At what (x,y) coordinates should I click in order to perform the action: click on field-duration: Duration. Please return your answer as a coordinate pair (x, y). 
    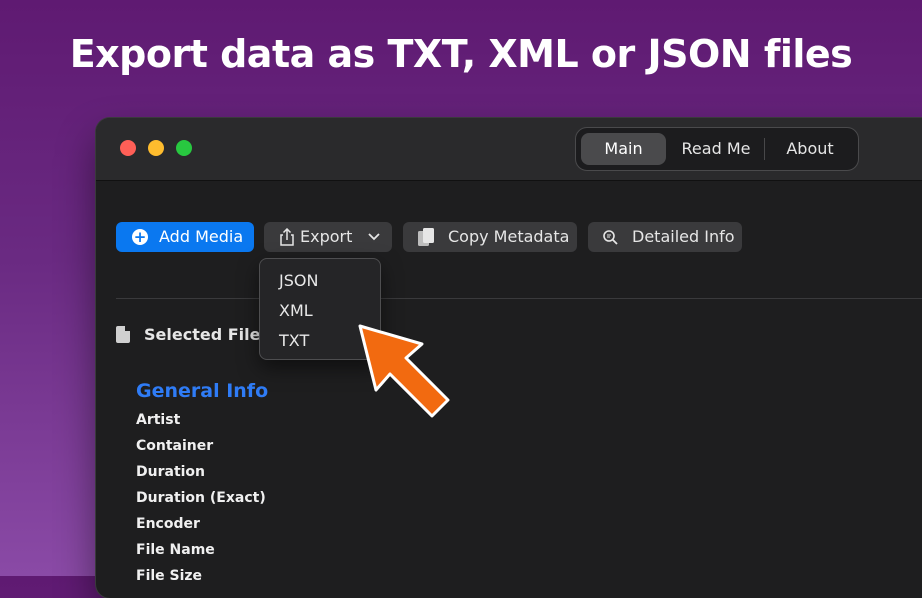
    Looking at the image, I should click on (171, 472).